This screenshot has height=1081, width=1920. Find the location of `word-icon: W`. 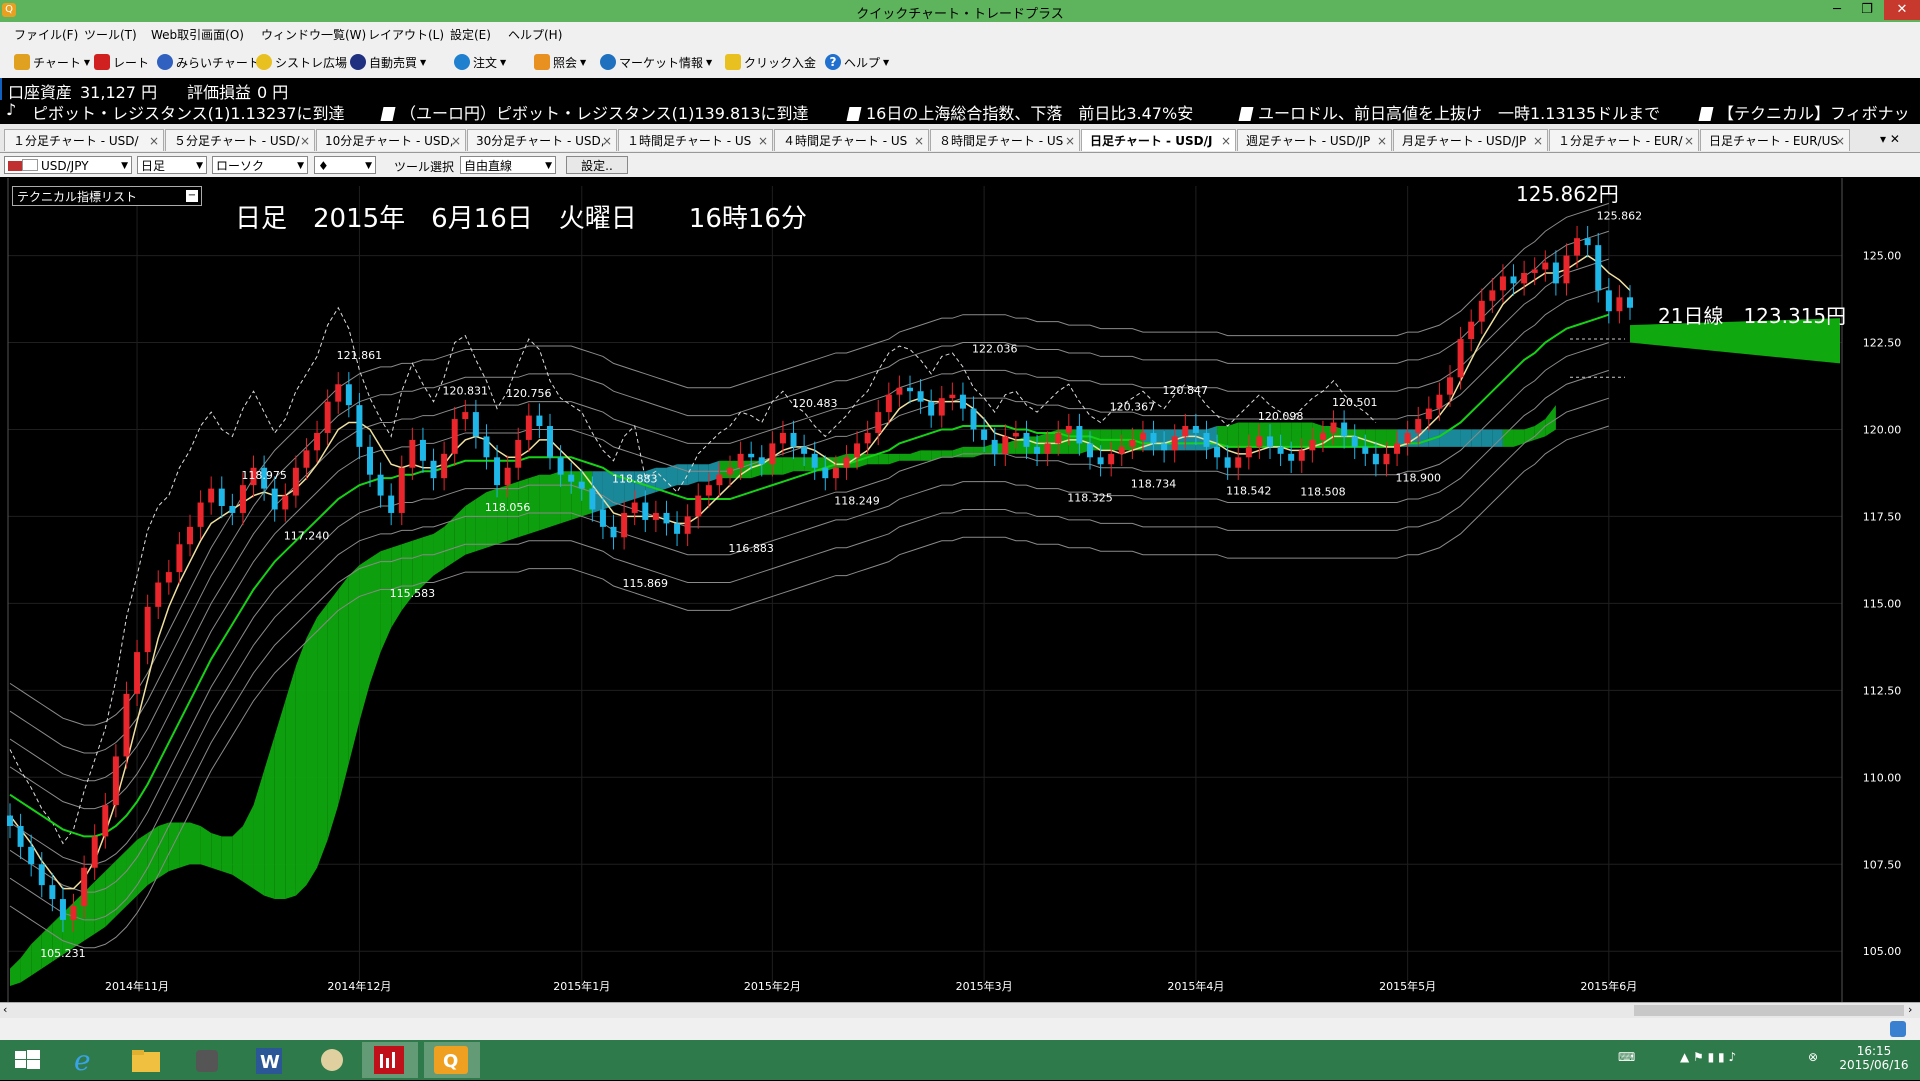

word-icon: W is located at coordinates (270, 1060).